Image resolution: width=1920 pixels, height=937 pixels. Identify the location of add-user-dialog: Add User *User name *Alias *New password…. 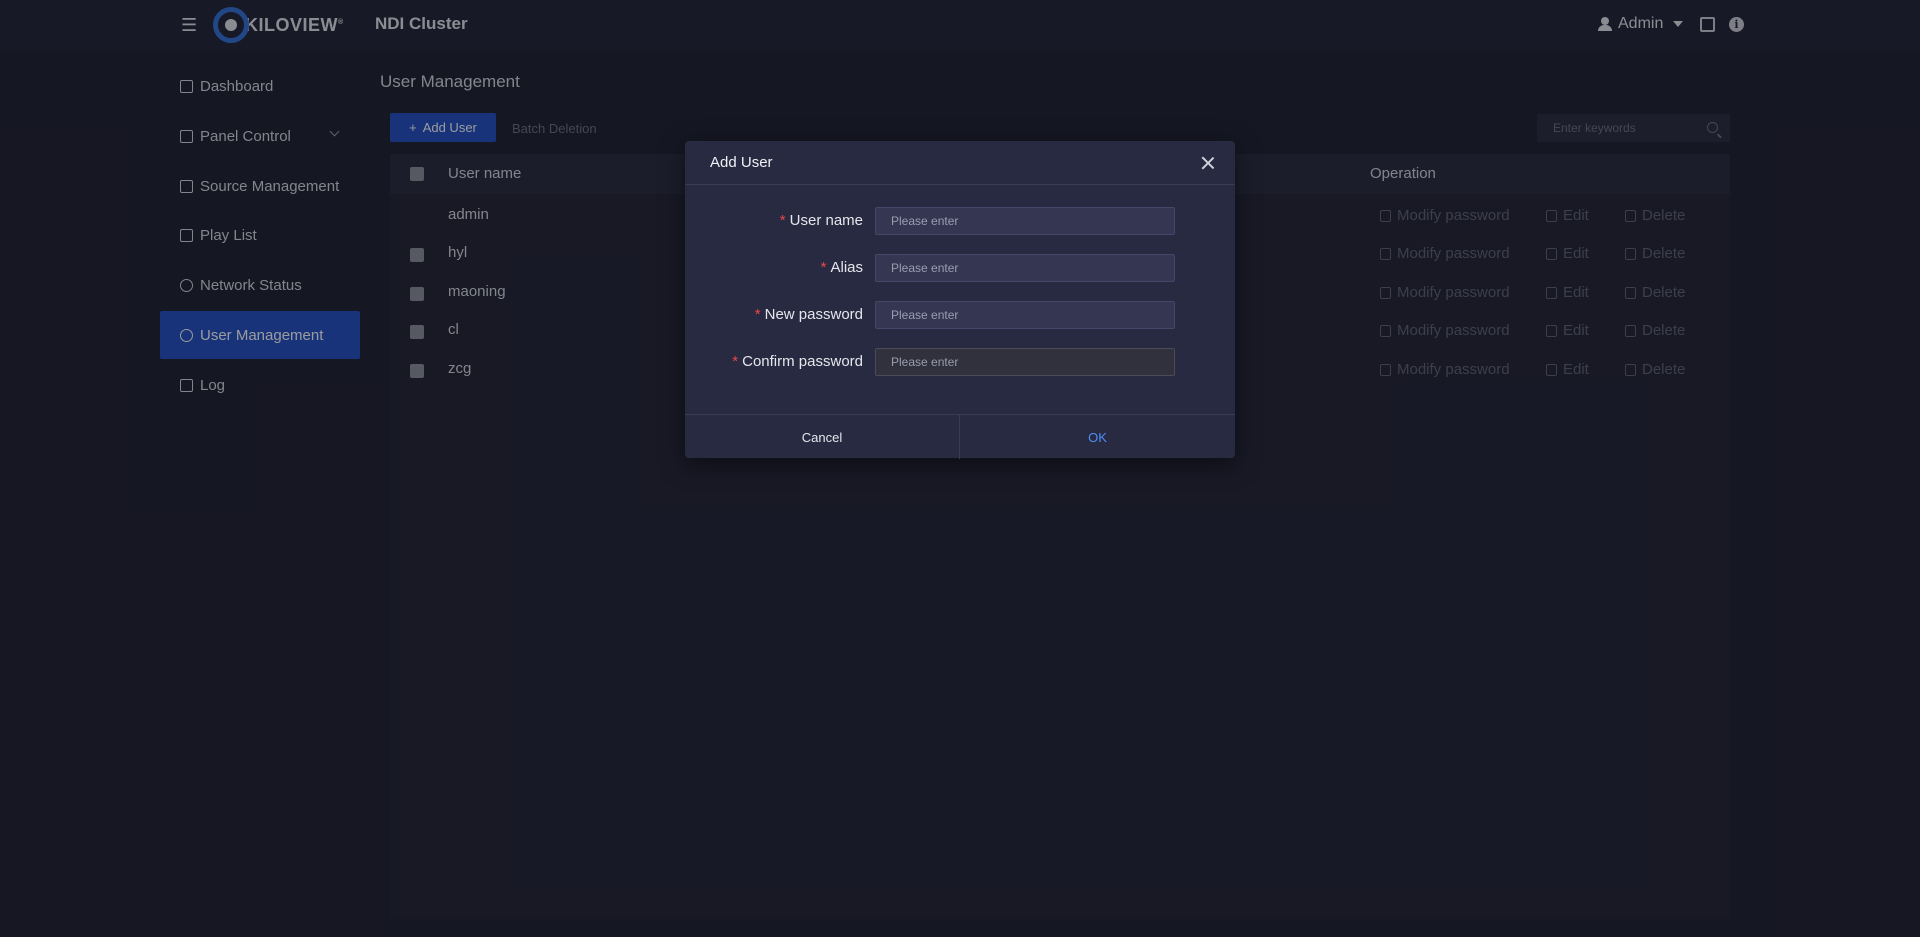
(960, 300).